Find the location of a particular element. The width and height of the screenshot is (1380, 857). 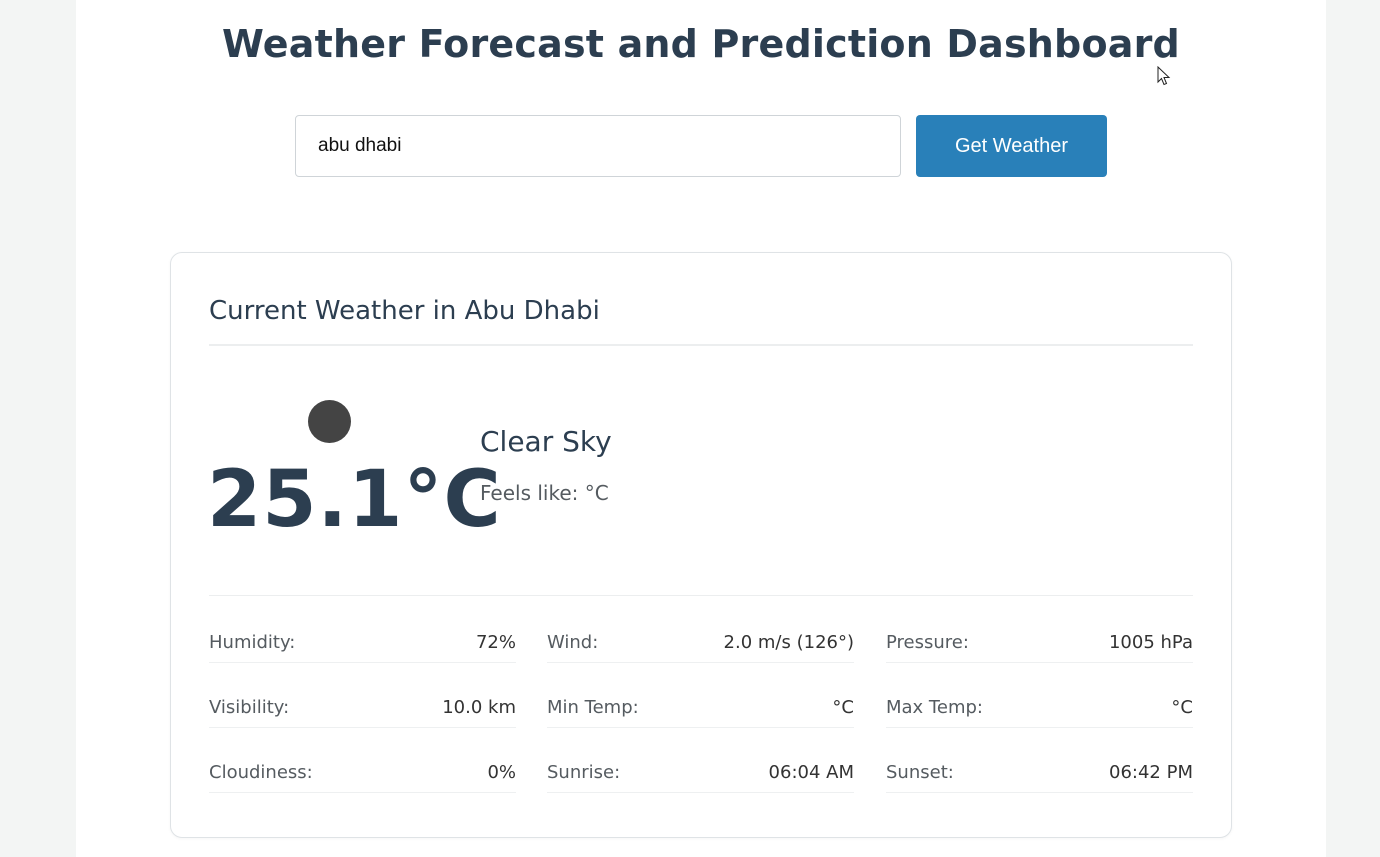

detail-value: 2.0 m/s (126°) is located at coordinates (788, 642).